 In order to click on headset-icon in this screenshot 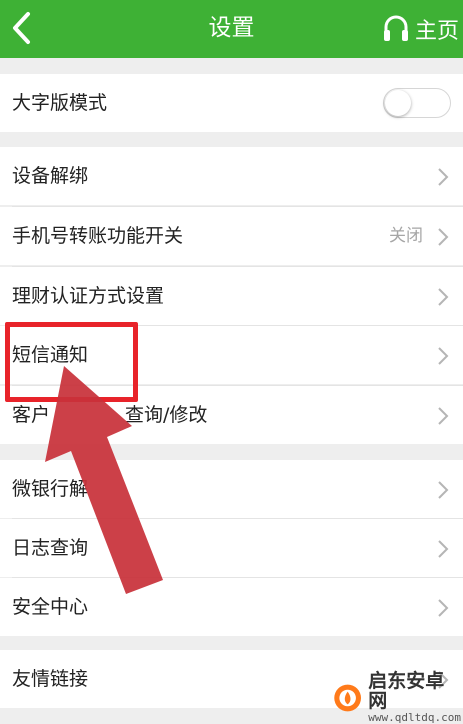, I will do `click(395, 28)`.